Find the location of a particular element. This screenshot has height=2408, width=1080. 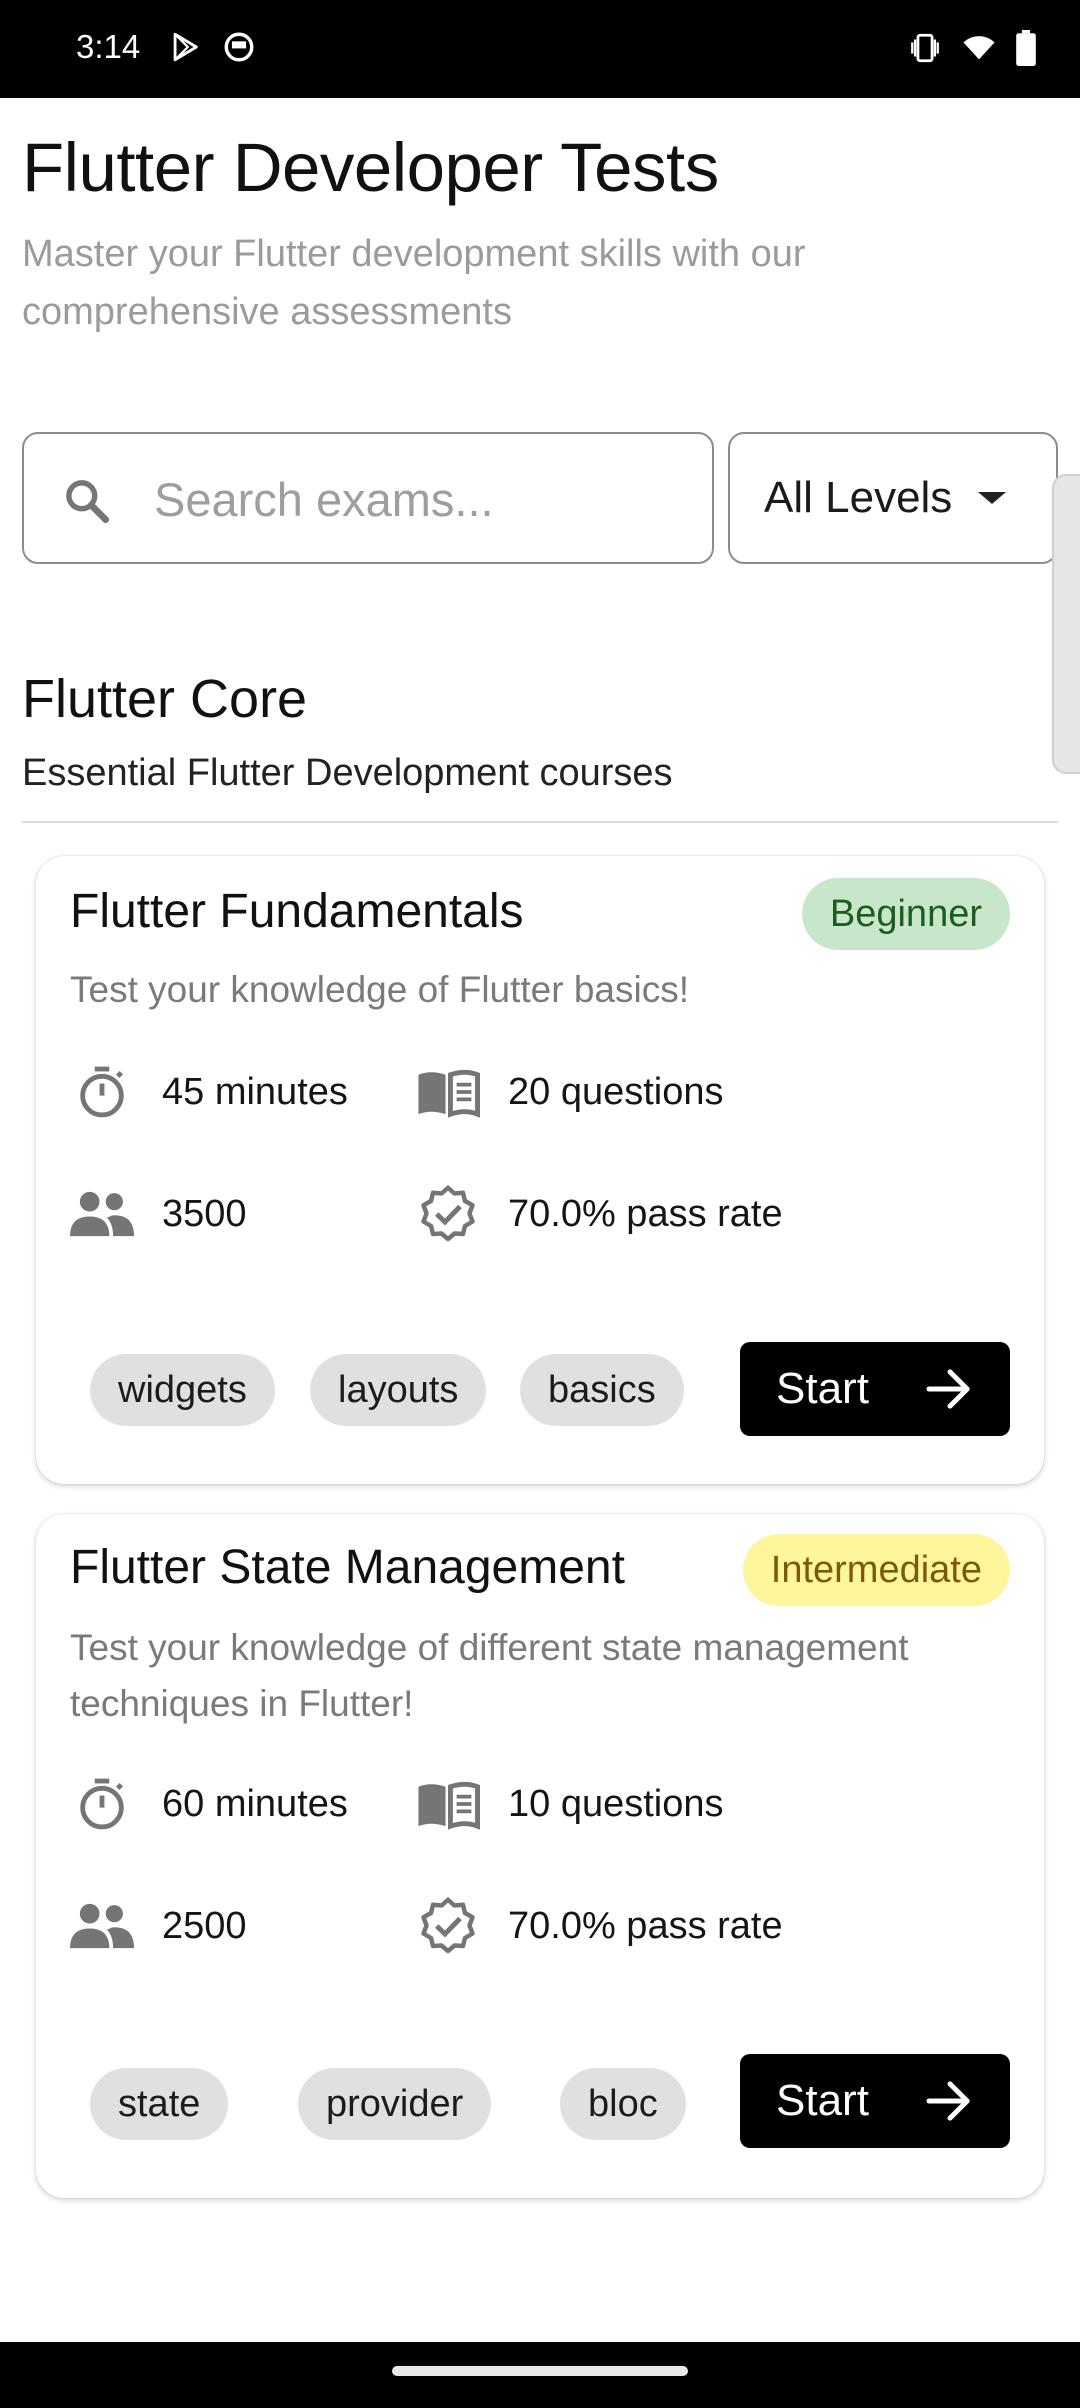

participants-text: 2500 is located at coordinates (204, 1925).